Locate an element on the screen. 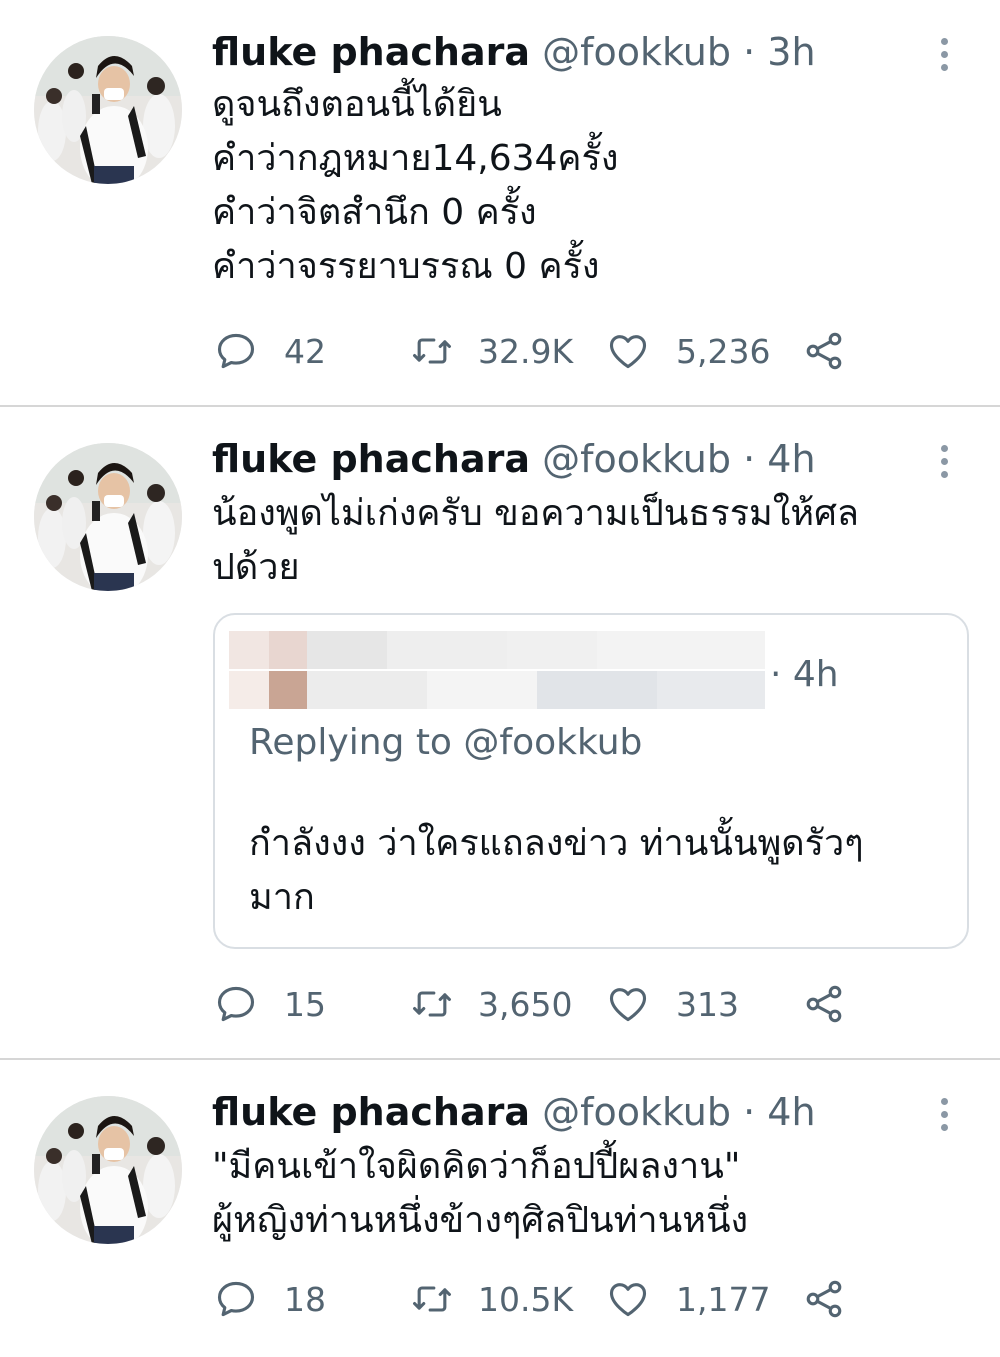 The width and height of the screenshot is (1000, 1357). tweet-text-line: ผู้หญิงท่านหนึ่งข้างๆศิลปินท่านหนึ่ง is located at coordinates (480, 1220).